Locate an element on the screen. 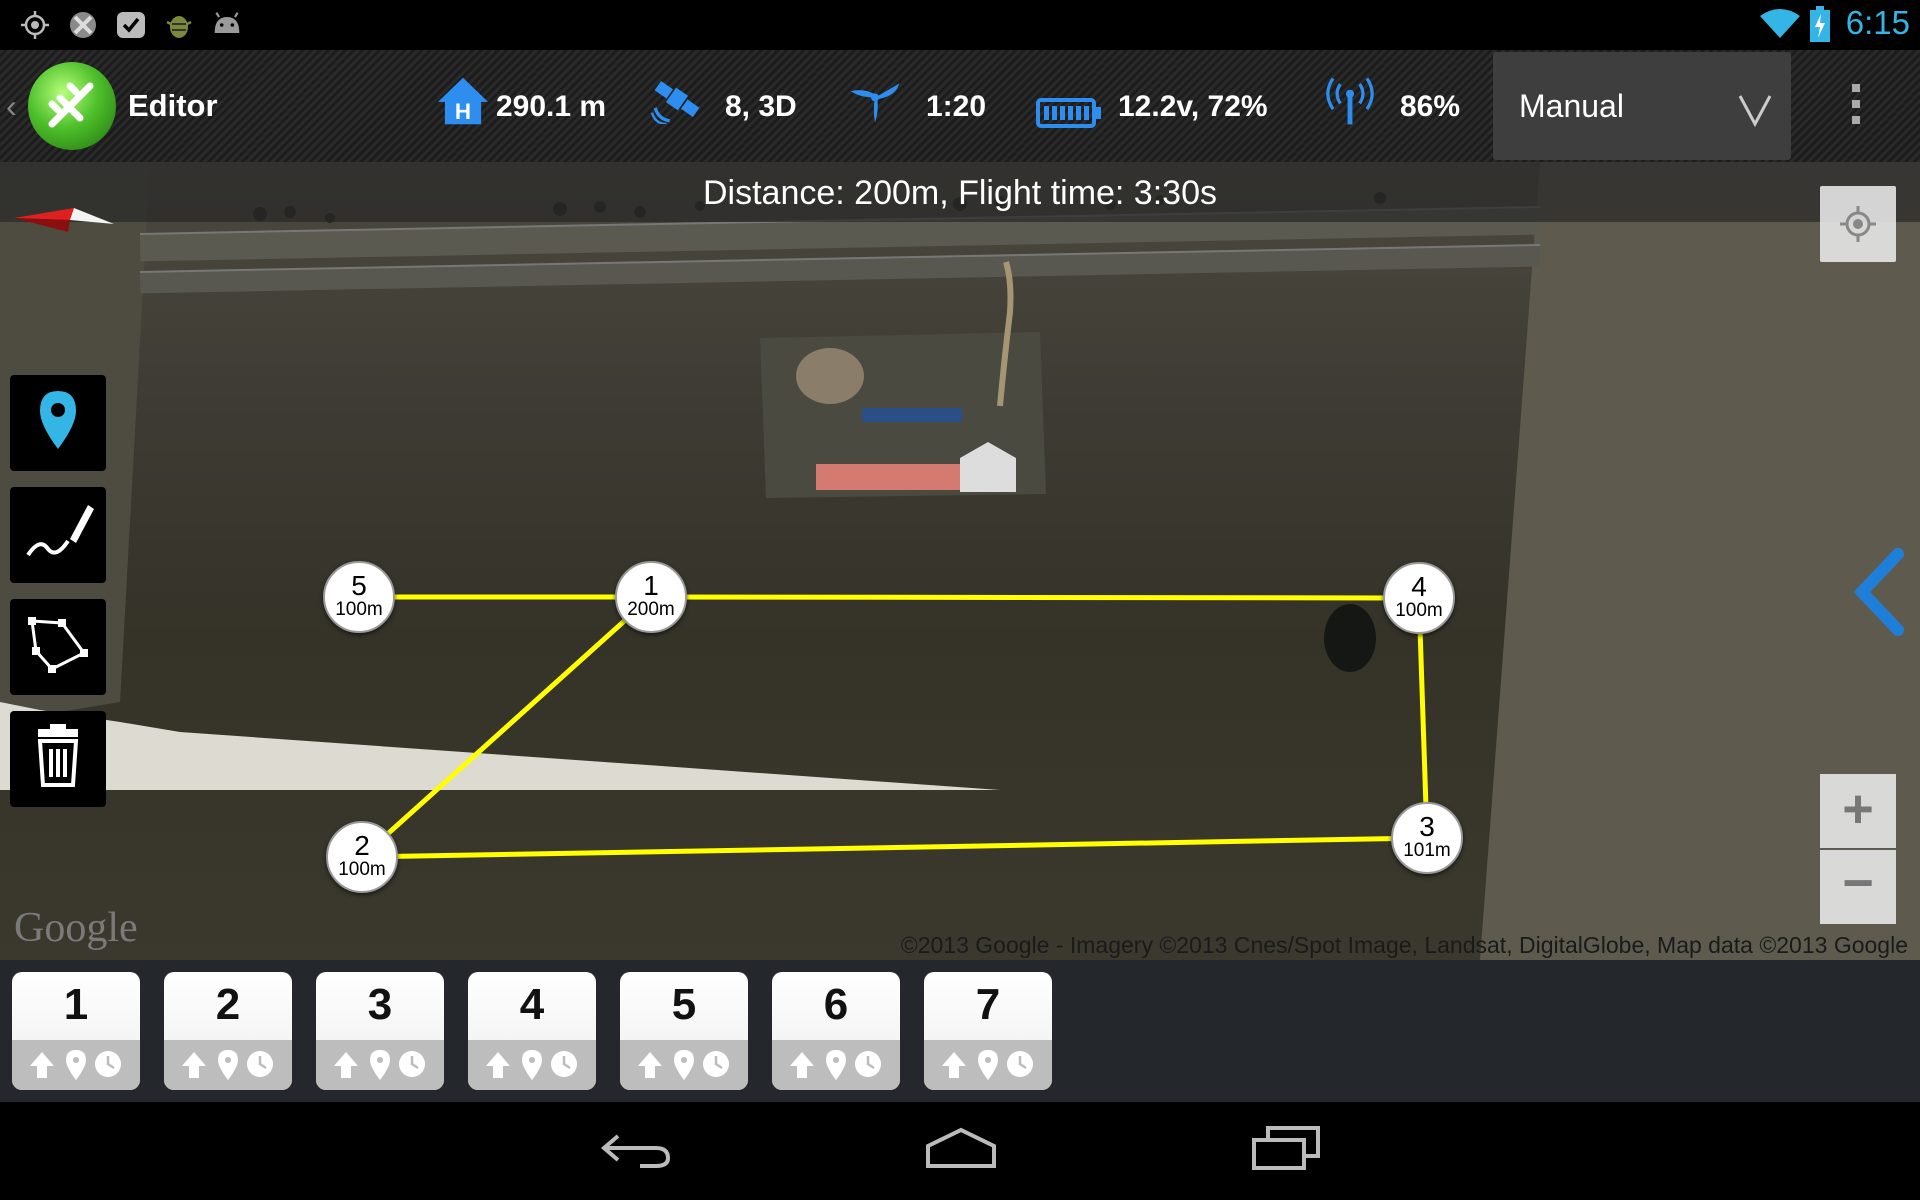 This screenshot has width=1920, height=1200. signal-icon is located at coordinates (1350, 101).